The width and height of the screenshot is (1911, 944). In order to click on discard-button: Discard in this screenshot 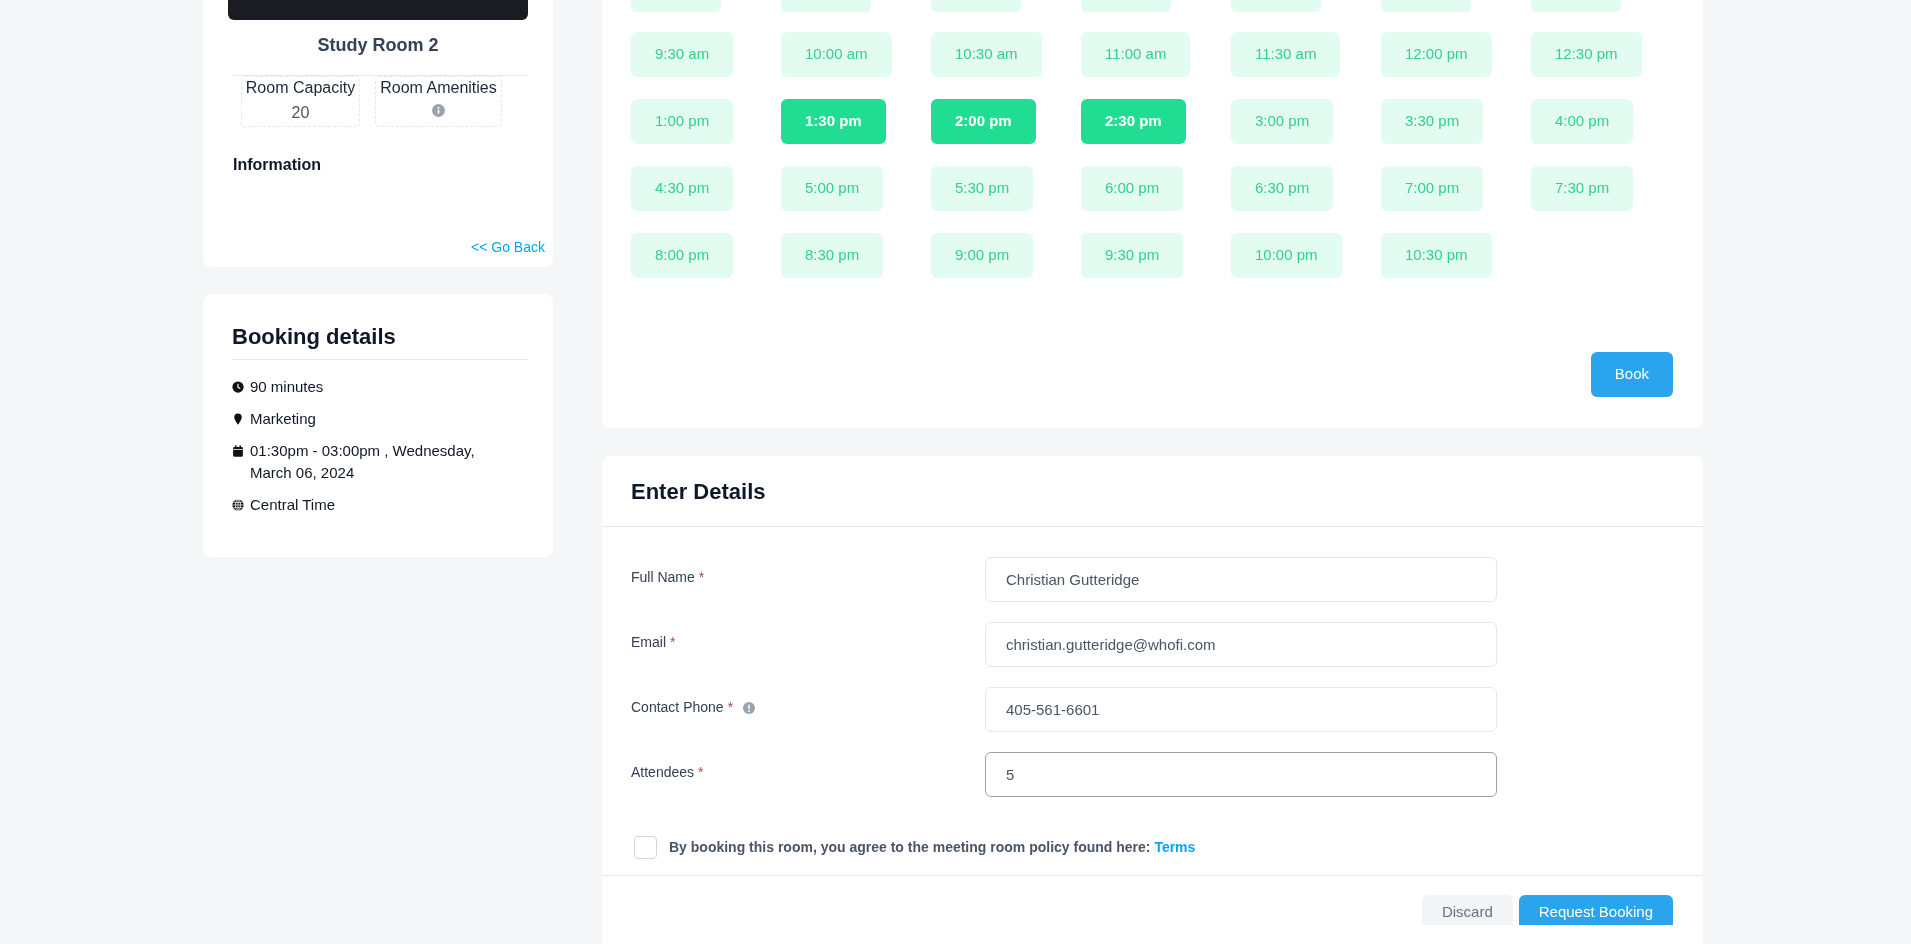, I will do `click(1467, 910)`.